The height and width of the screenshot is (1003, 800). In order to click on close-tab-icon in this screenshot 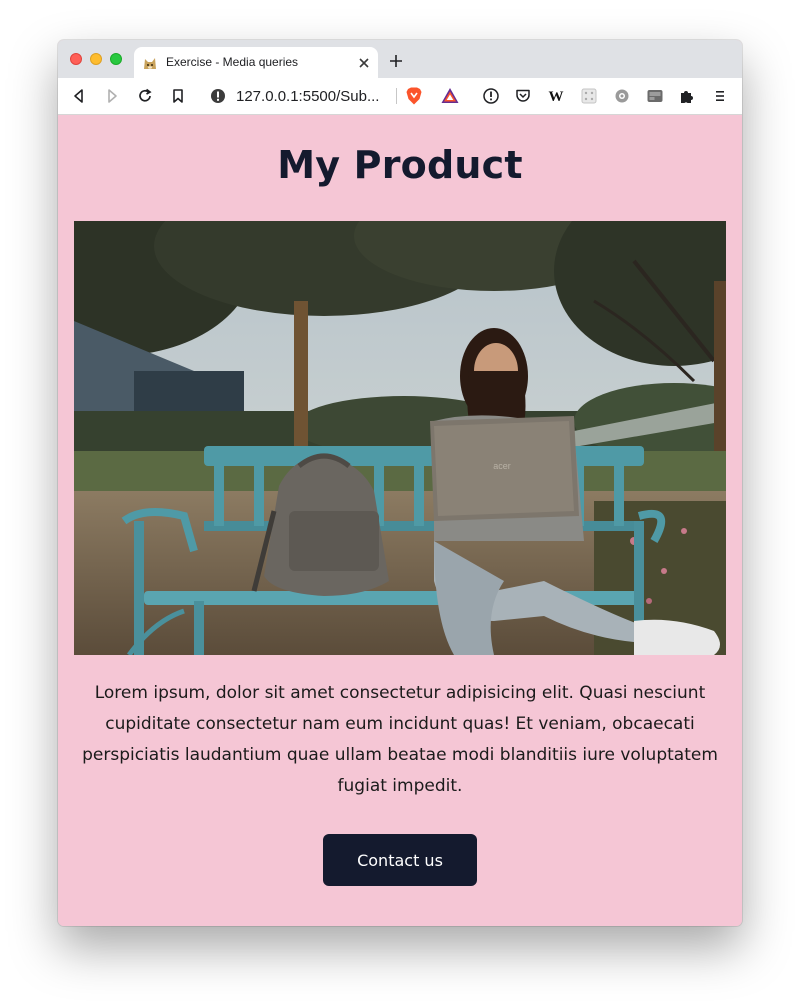, I will do `click(364, 63)`.